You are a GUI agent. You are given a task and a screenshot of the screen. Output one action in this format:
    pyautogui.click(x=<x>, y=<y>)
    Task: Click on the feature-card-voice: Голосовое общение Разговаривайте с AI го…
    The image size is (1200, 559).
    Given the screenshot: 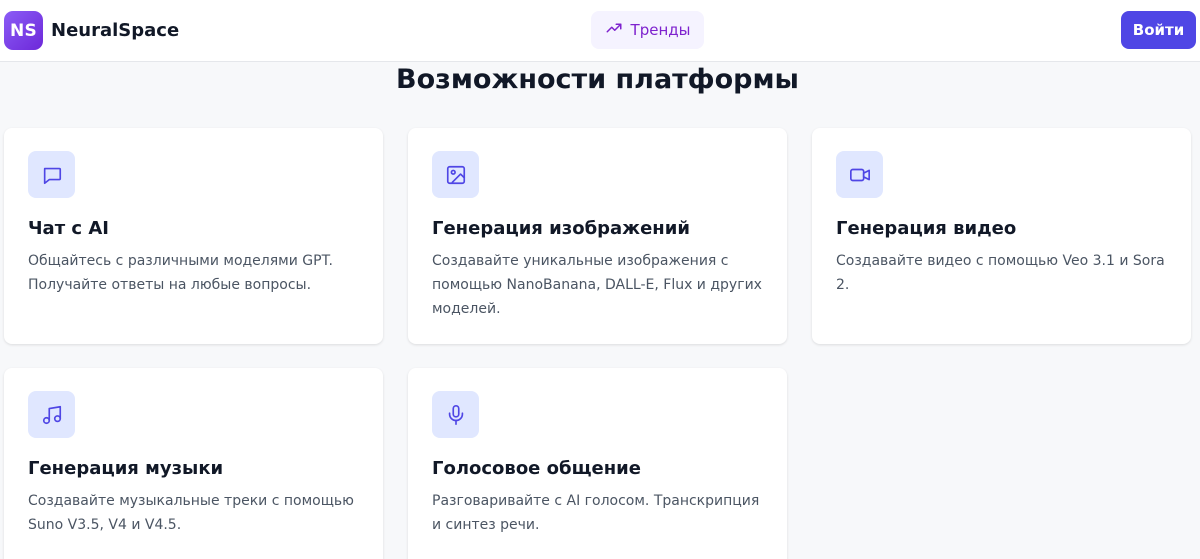 What is the action you would take?
    pyautogui.click(x=597, y=463)
    